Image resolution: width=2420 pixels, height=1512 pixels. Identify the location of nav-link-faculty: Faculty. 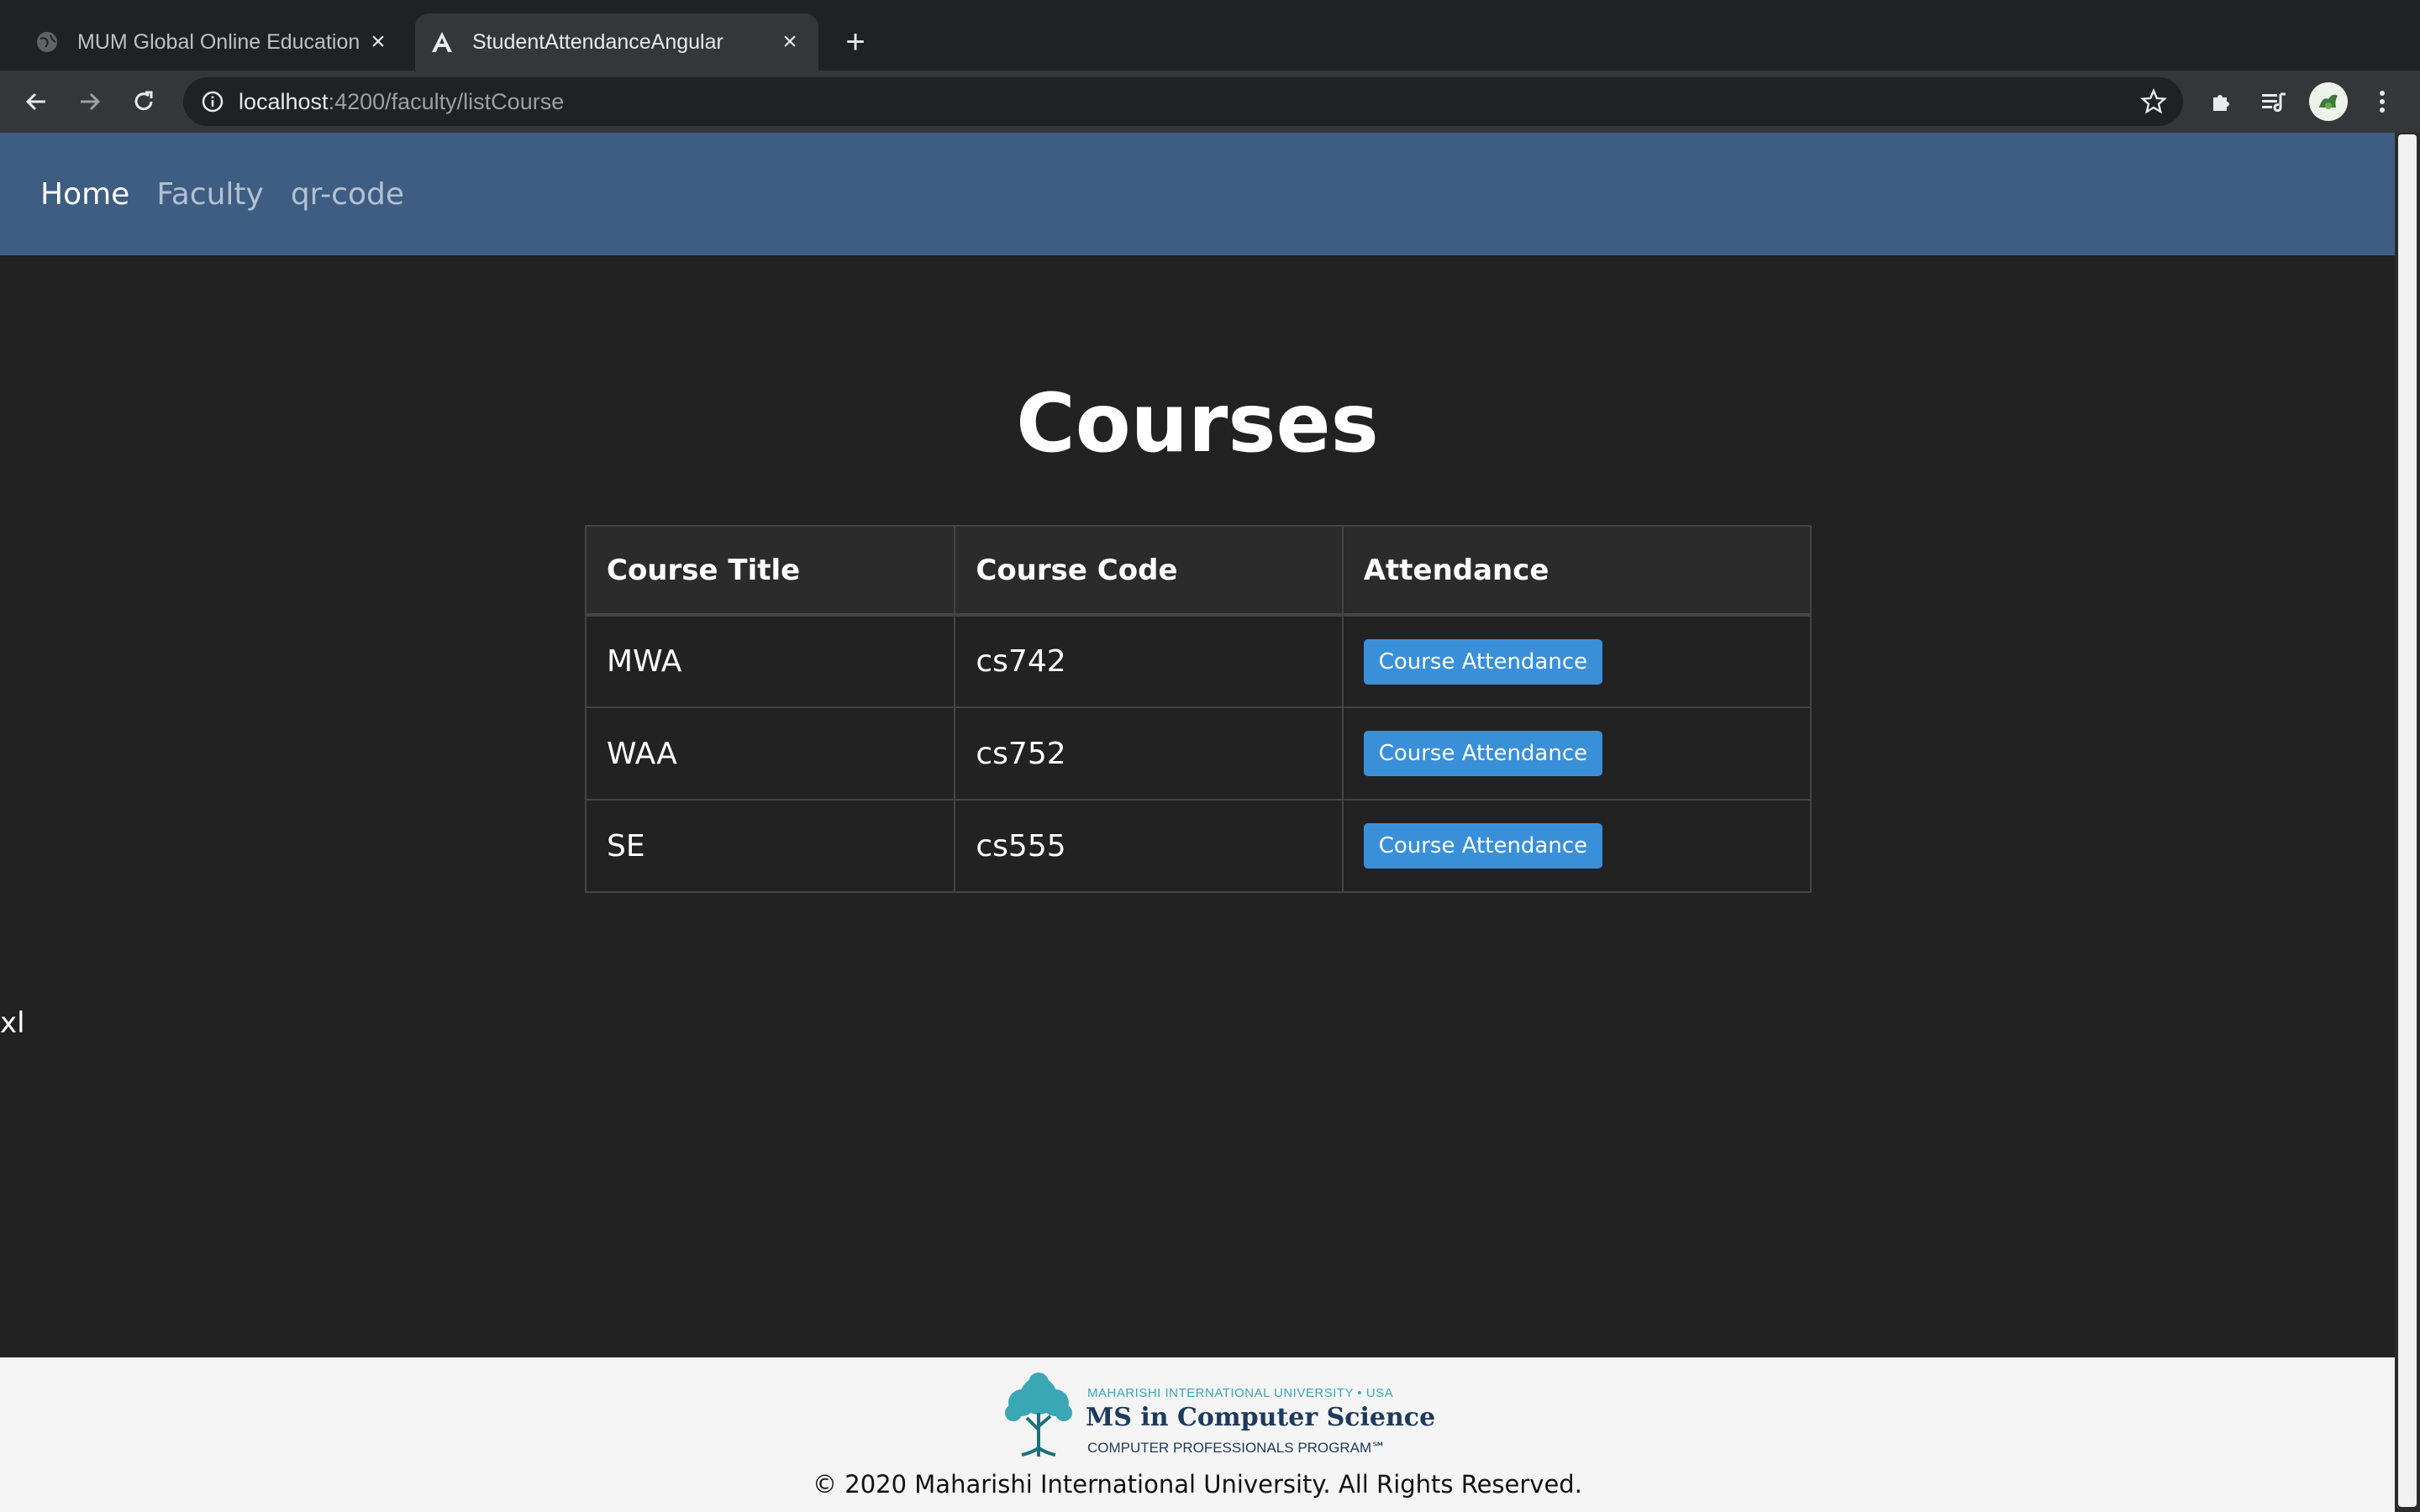
(210, 194).